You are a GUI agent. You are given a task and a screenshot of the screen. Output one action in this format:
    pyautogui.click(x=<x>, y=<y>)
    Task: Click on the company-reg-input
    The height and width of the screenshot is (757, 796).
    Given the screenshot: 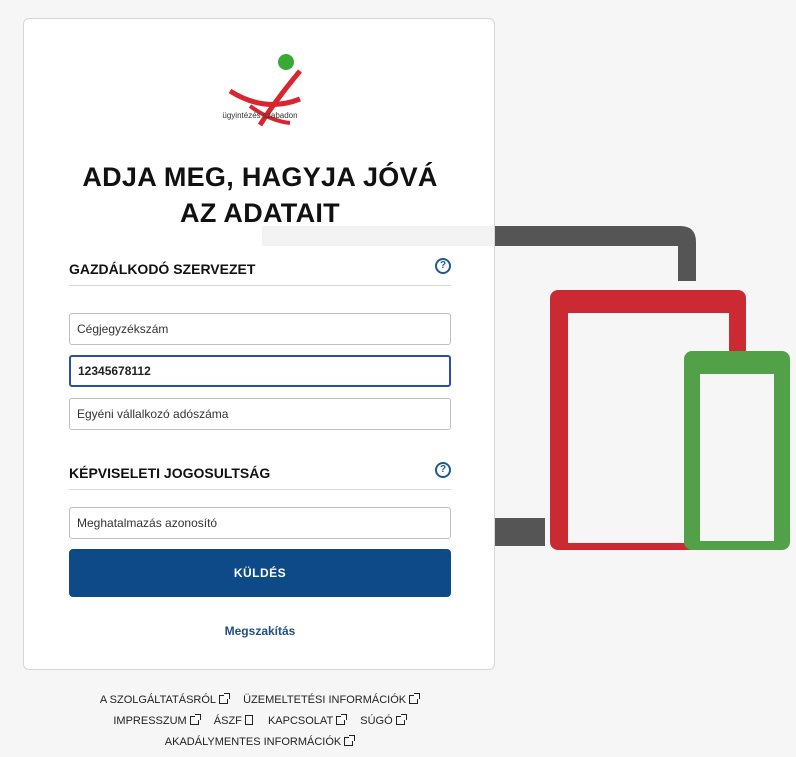 What is the action you would take?
    pyautogui.click(x=260, y=329)
    